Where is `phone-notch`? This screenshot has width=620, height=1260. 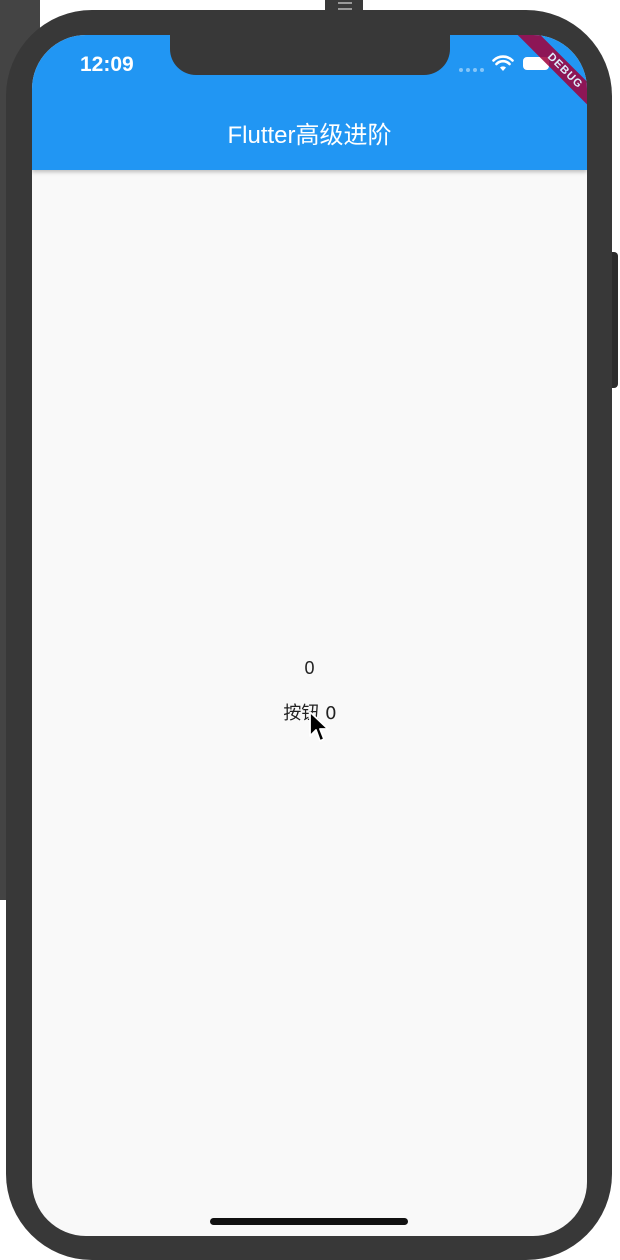 phone-notch is located at coordinates (310, 55).